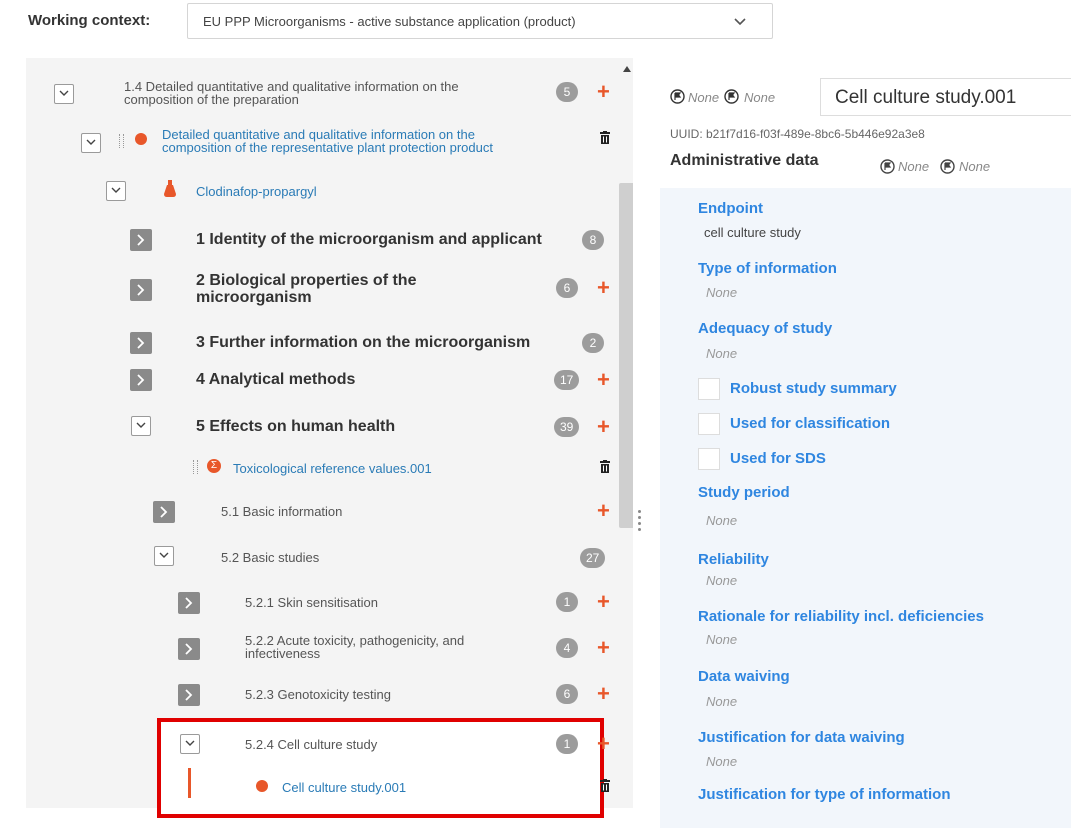 This screenshot has height=828, width=1071. I want to click on working-context-label: Working context:, so click(89, 20).